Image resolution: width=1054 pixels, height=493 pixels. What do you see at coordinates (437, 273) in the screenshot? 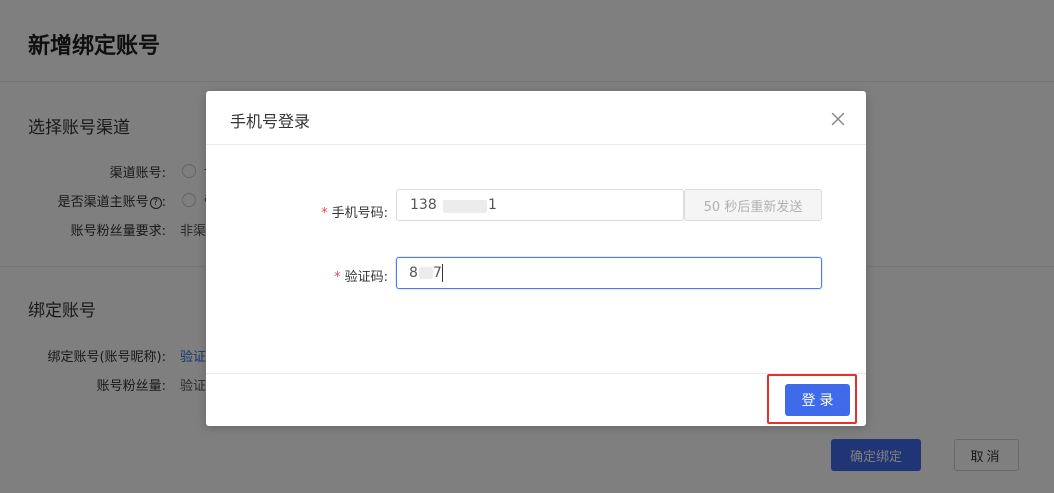
I see `verification-code-suffix: 7` at bounding box center [437, 273].